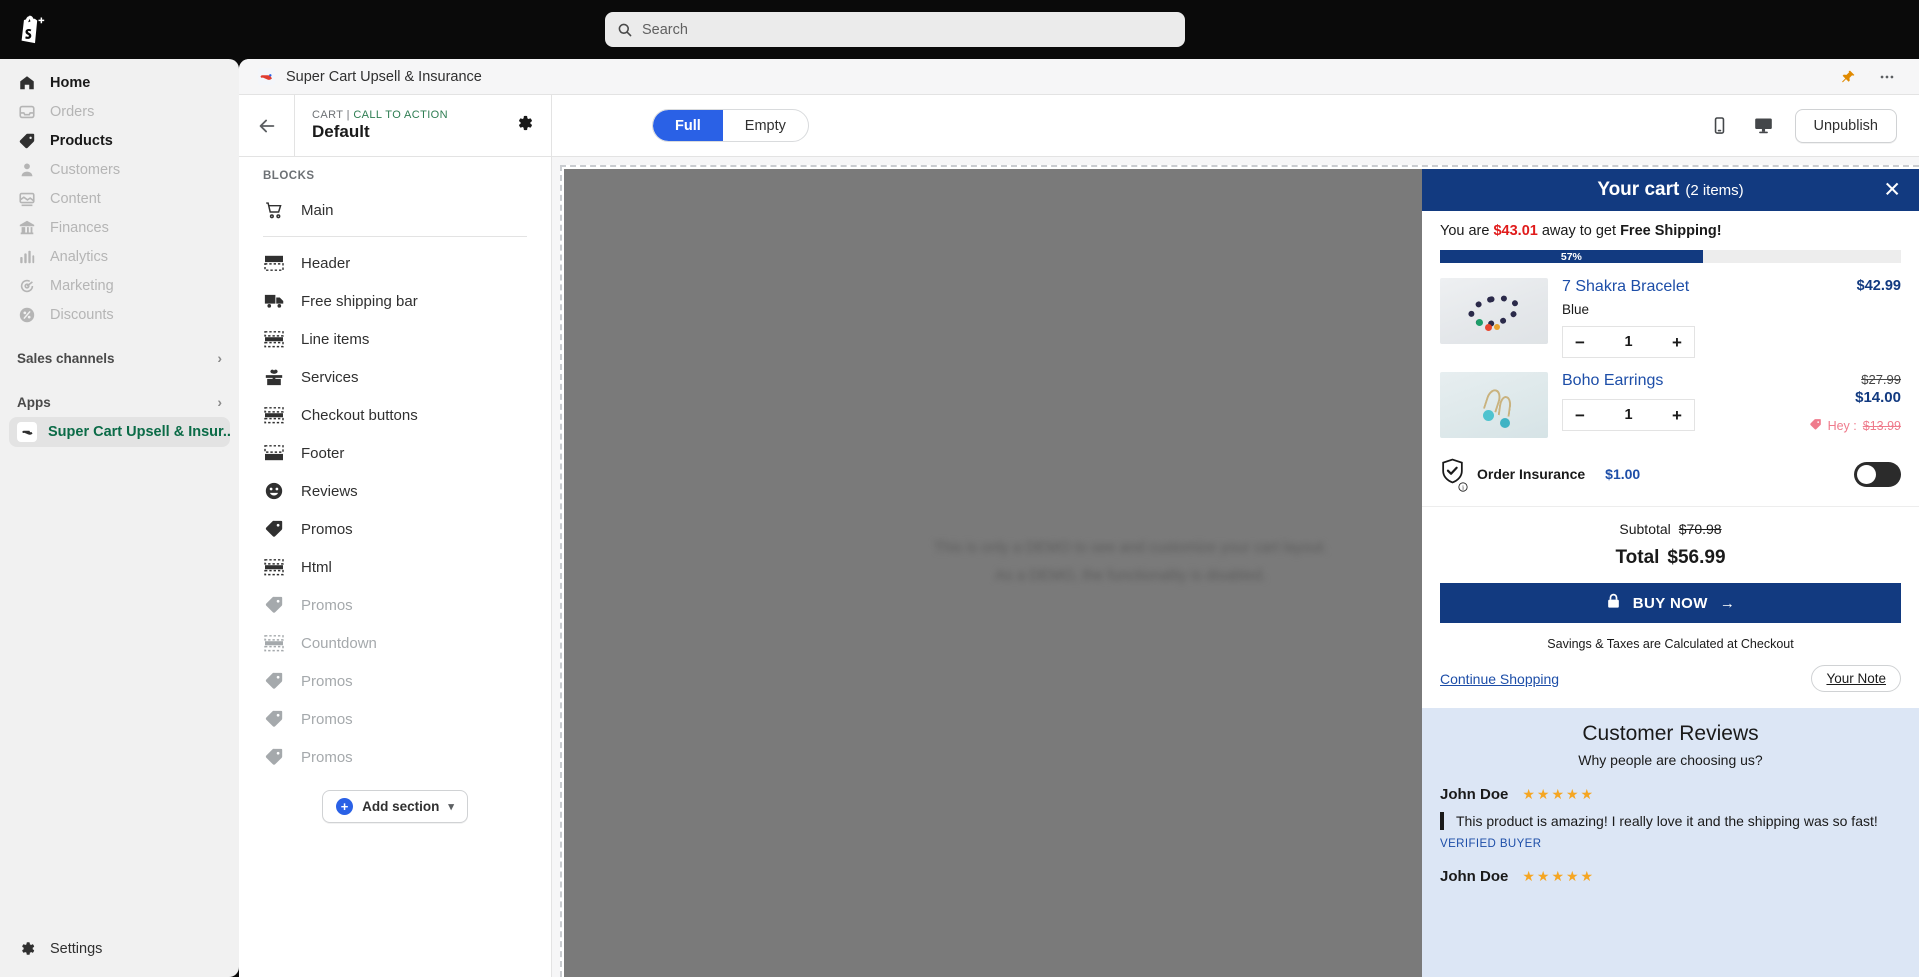  Describe the element at coordinates (1670, 876) in the screenshot. I see `review-header: John Doe ★★★★★` at that location.